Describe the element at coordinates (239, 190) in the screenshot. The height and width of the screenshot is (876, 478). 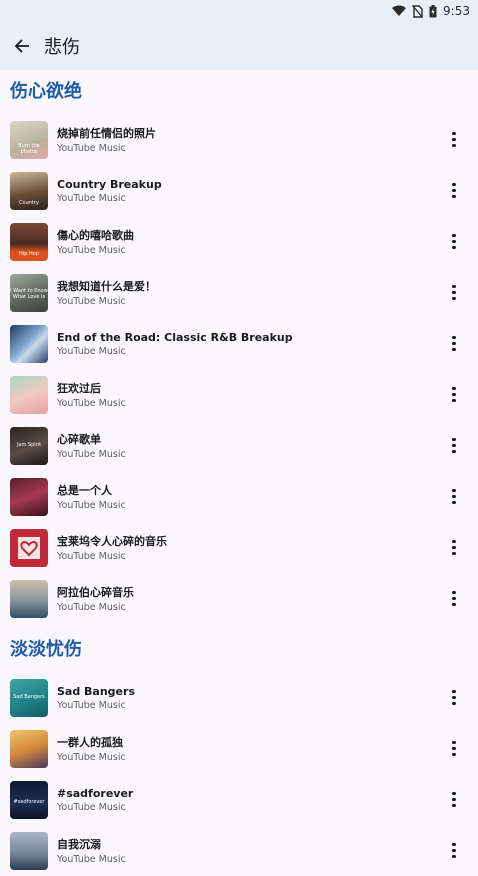
I see `list-item: Country Country Breakup YouTube Music` at that location.